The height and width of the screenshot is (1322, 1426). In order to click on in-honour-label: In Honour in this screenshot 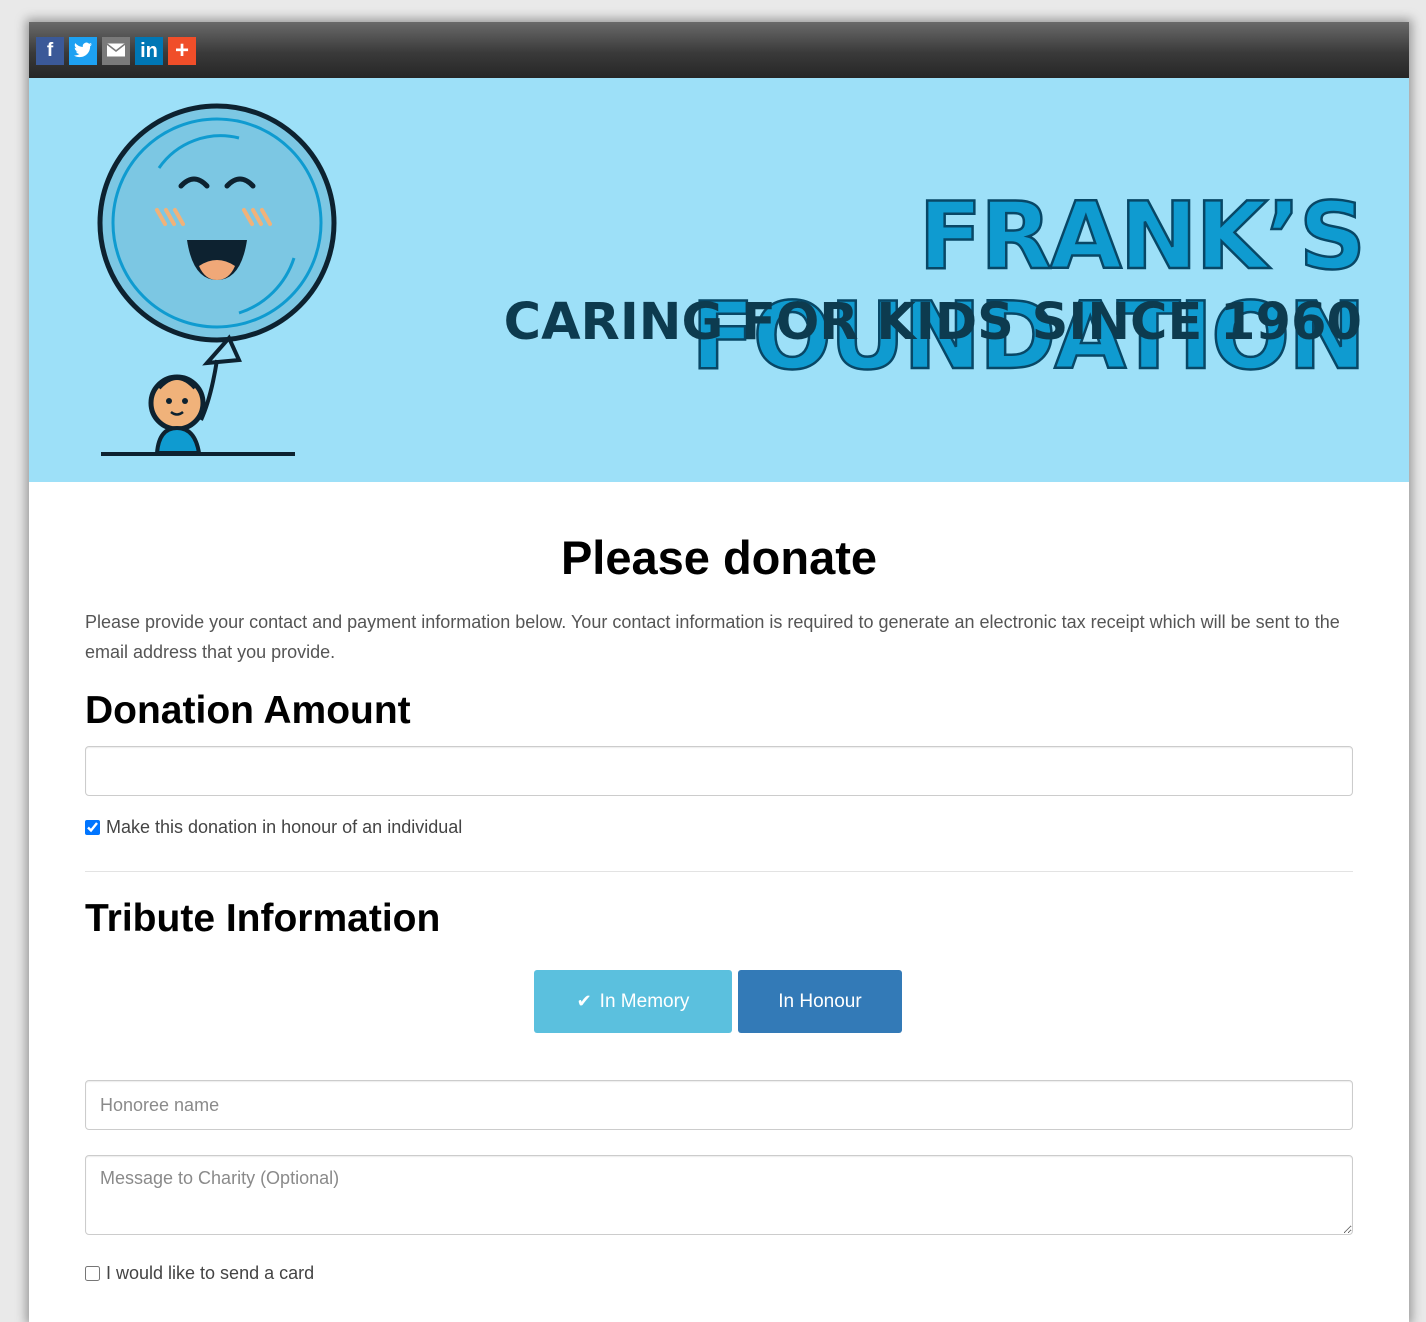, I will do `click(820, 1001)`.